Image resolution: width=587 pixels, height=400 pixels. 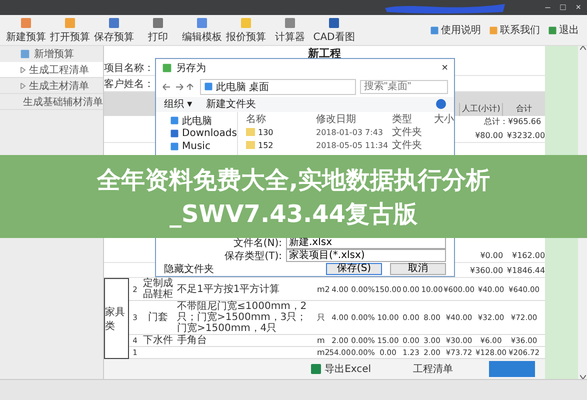 What do you see at coordinates (353, 145) in the screenshot?
I see `modified-date: 2018-05-05 11:34` at bounding box center [353, 145].